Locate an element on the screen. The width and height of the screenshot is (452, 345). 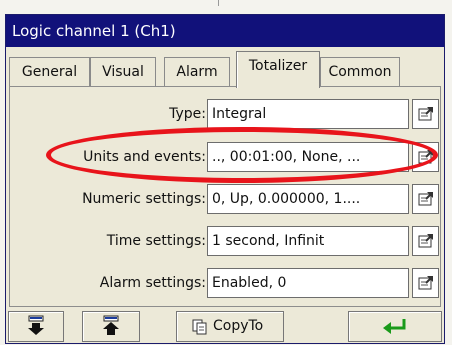
field-row-alarm: Alarm settings: Enabled, 0 is located at coordinates (225, 283).